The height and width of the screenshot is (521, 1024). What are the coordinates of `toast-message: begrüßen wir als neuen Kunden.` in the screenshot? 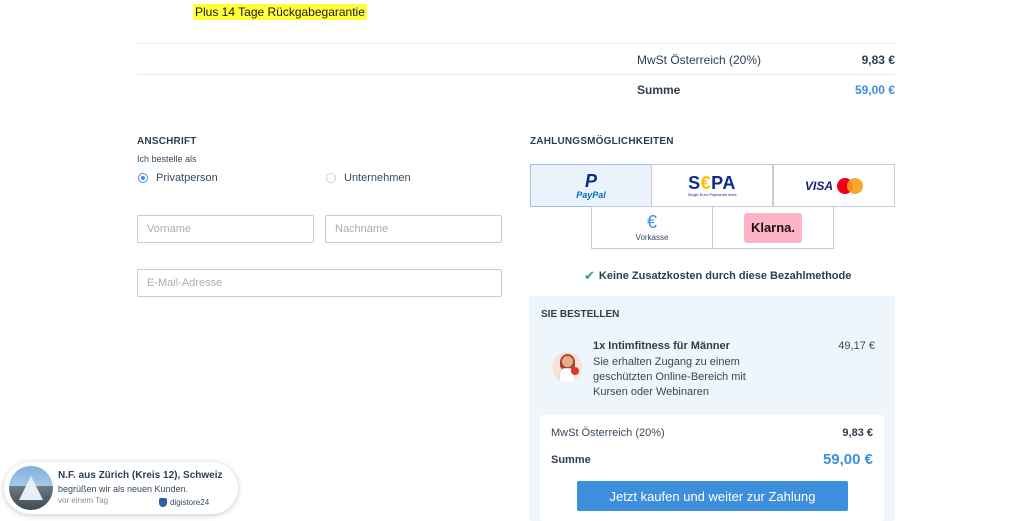 It's located at (123, 489).